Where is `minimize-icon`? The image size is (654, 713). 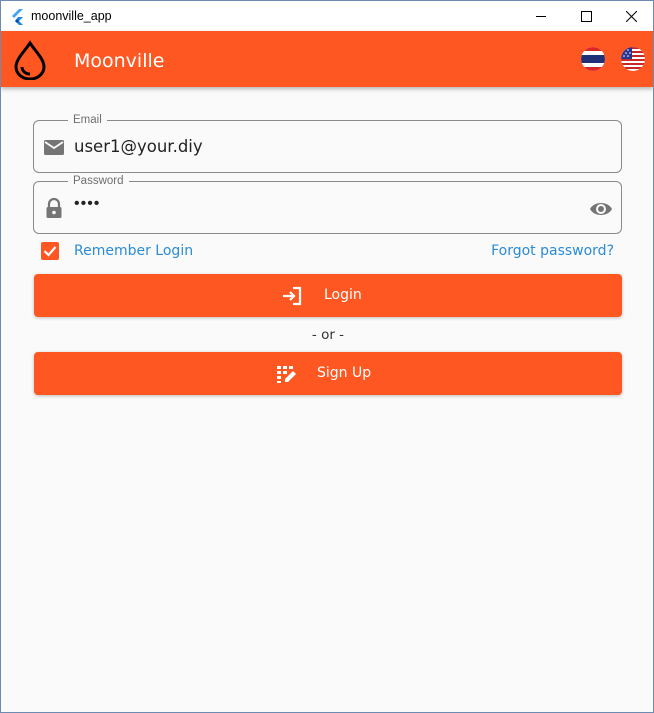
minimize-icon is located at coordinates (540, 16).